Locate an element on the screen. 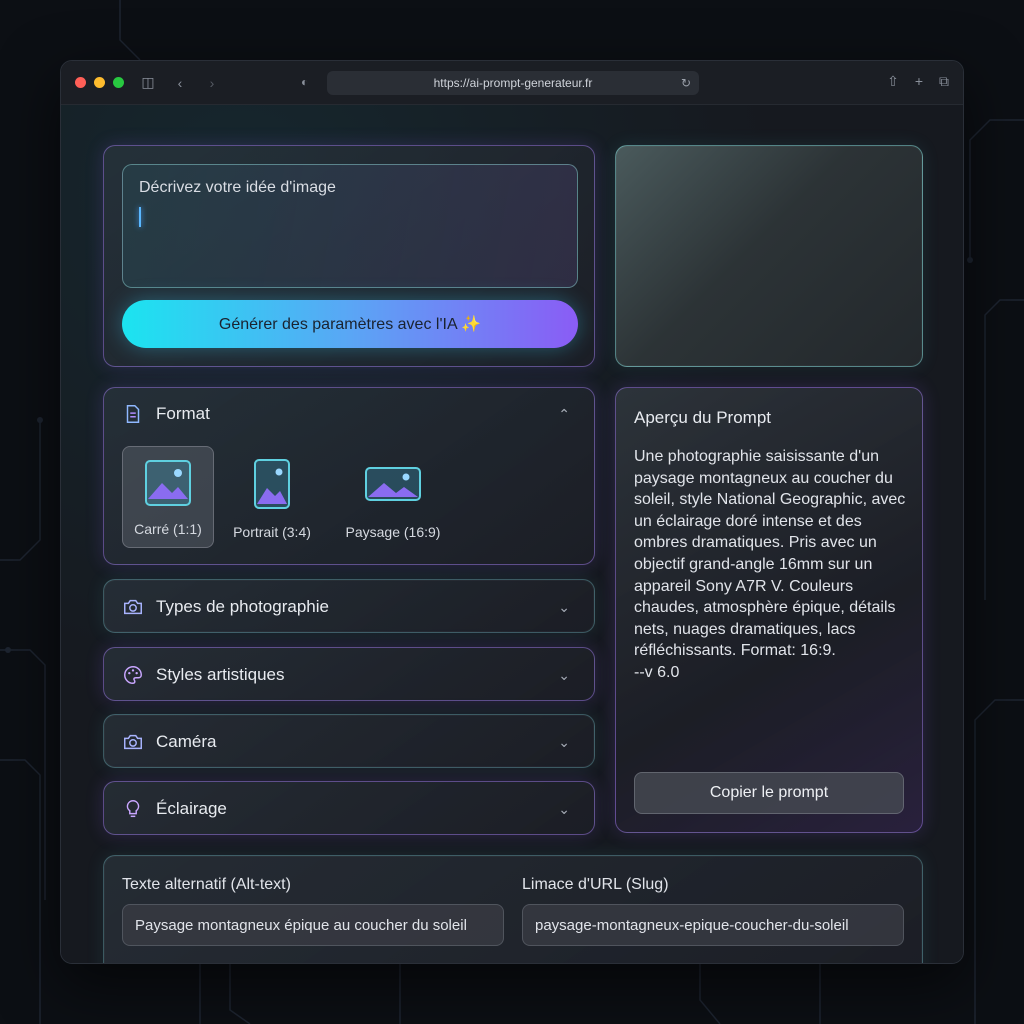  copy-prompt-button: Copier le prompt is located at coordinates (769, 793).